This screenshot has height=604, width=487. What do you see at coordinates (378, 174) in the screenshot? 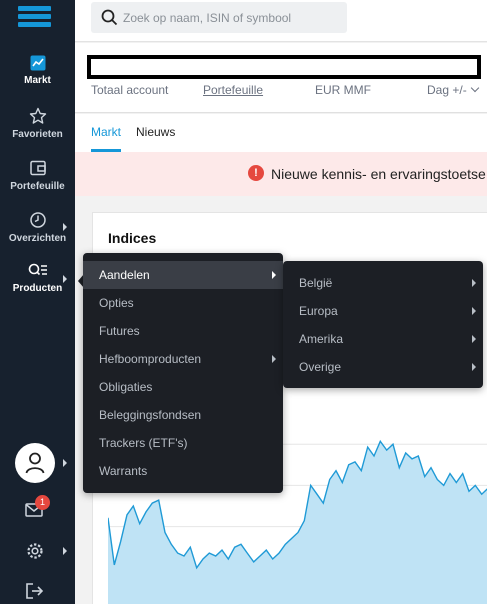
I see `alert-text: Nieuwe kennis- en ervaringstoetse` at bounding box center [378, 174].